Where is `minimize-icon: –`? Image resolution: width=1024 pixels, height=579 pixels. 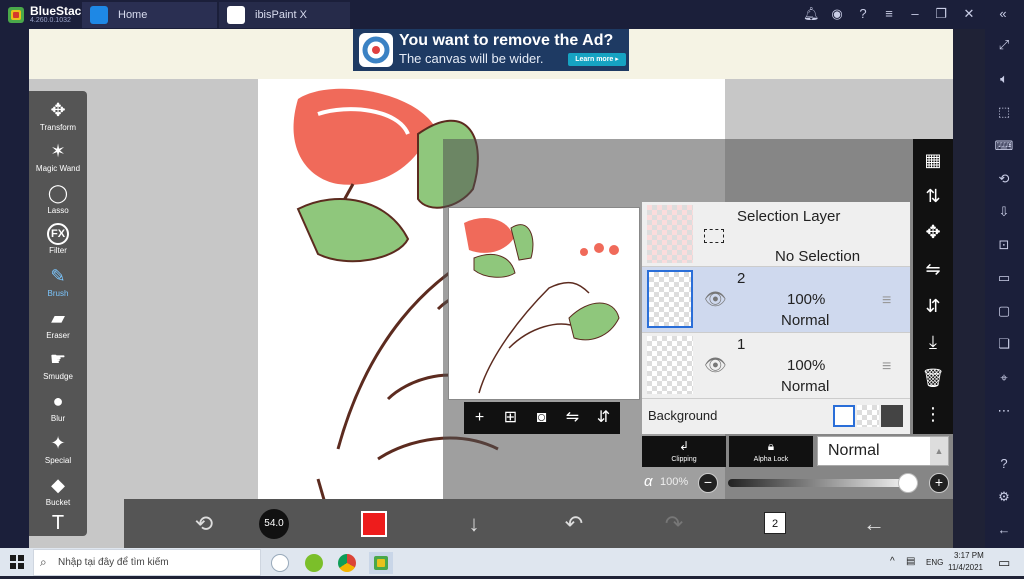
minimize-icon: – is located at coordinates (915, 14).